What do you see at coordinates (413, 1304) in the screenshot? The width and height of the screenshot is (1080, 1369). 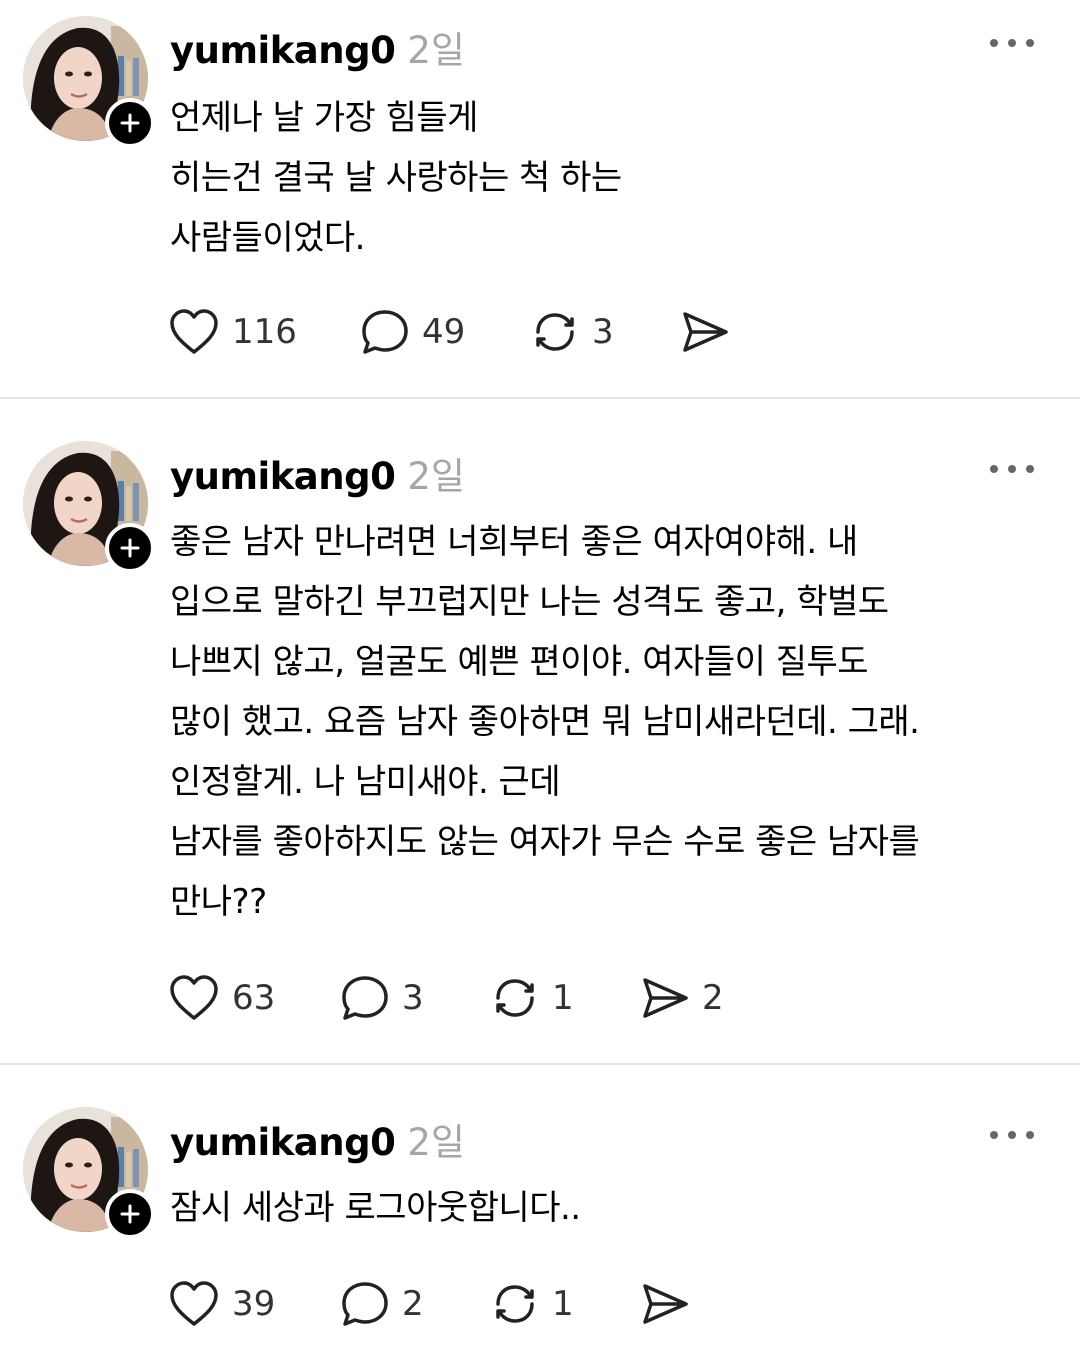 I see `comment-count: 2` at bounding box center [413, 1304].